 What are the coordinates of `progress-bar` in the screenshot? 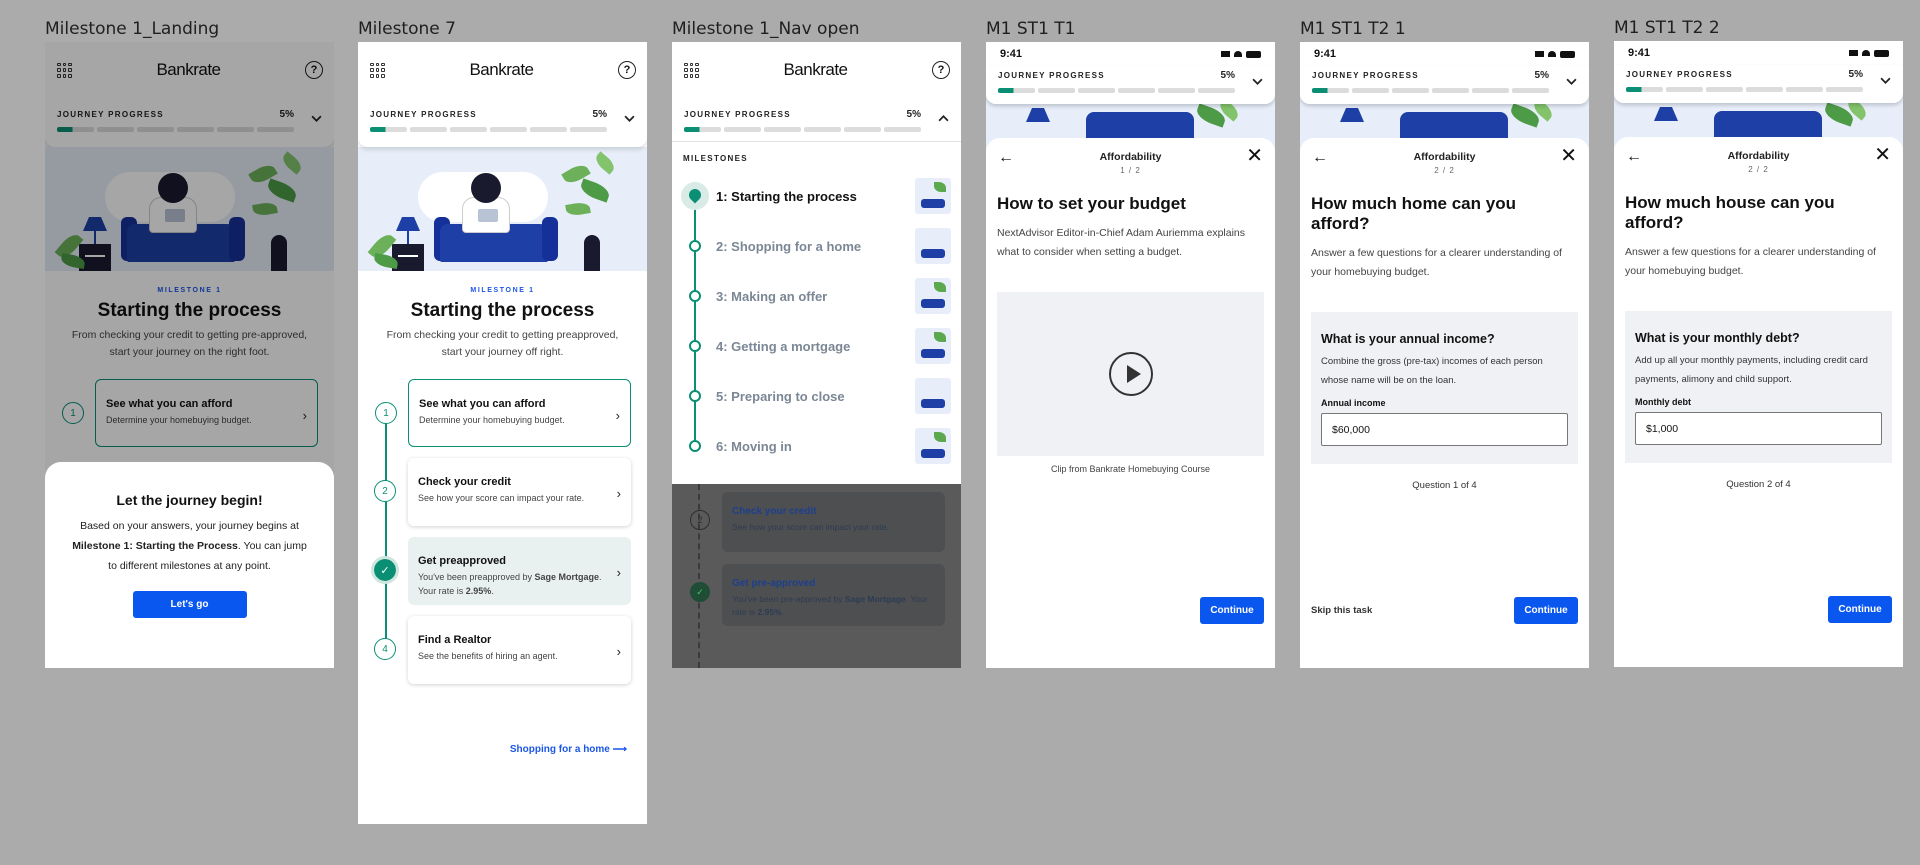 It's located at (1444, 90).